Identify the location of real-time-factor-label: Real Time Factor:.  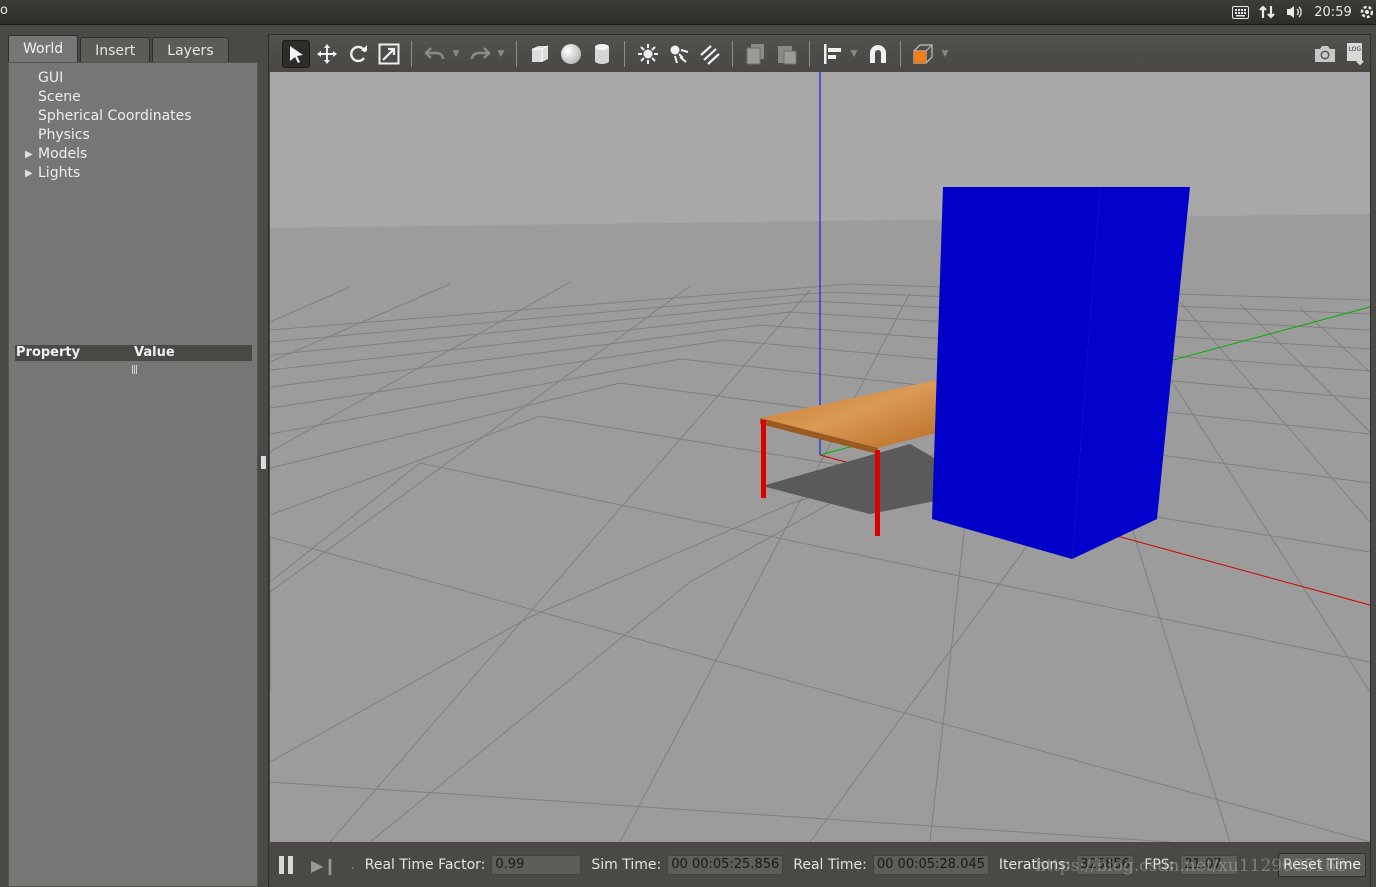
(425, 865).